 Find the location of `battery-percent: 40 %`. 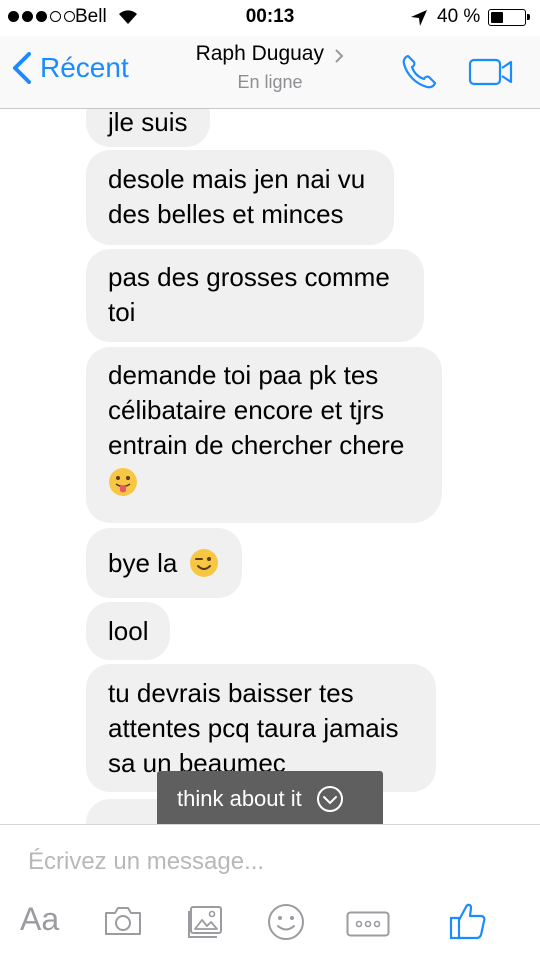

battery-percent: 40 % is located at coordinates (459, 16).